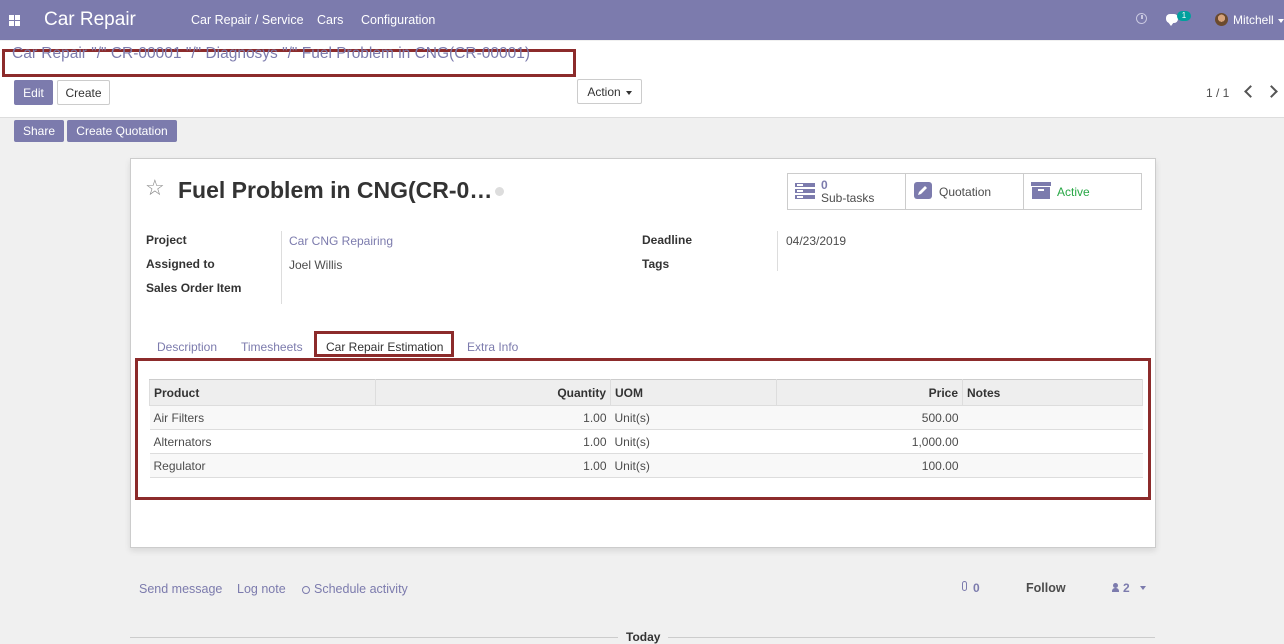  I want to click on column-header-product: Product, so click(262, 392).